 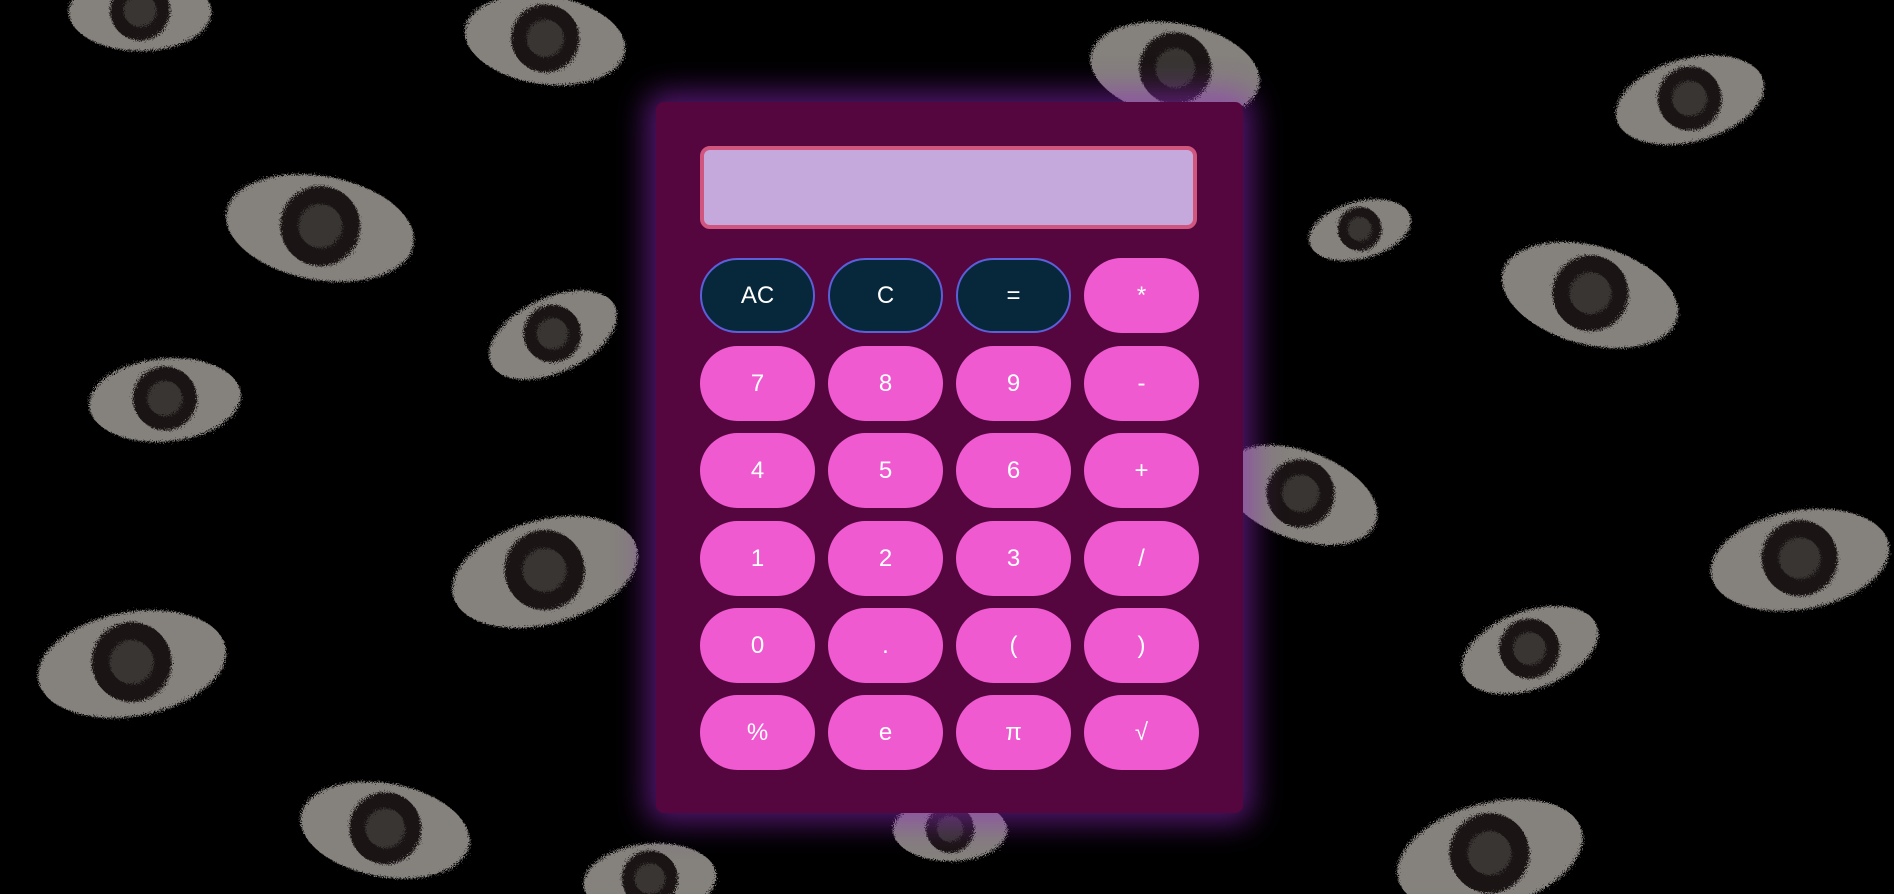 I want to click on digit-8-button: 8, so click(x=885, y=383).